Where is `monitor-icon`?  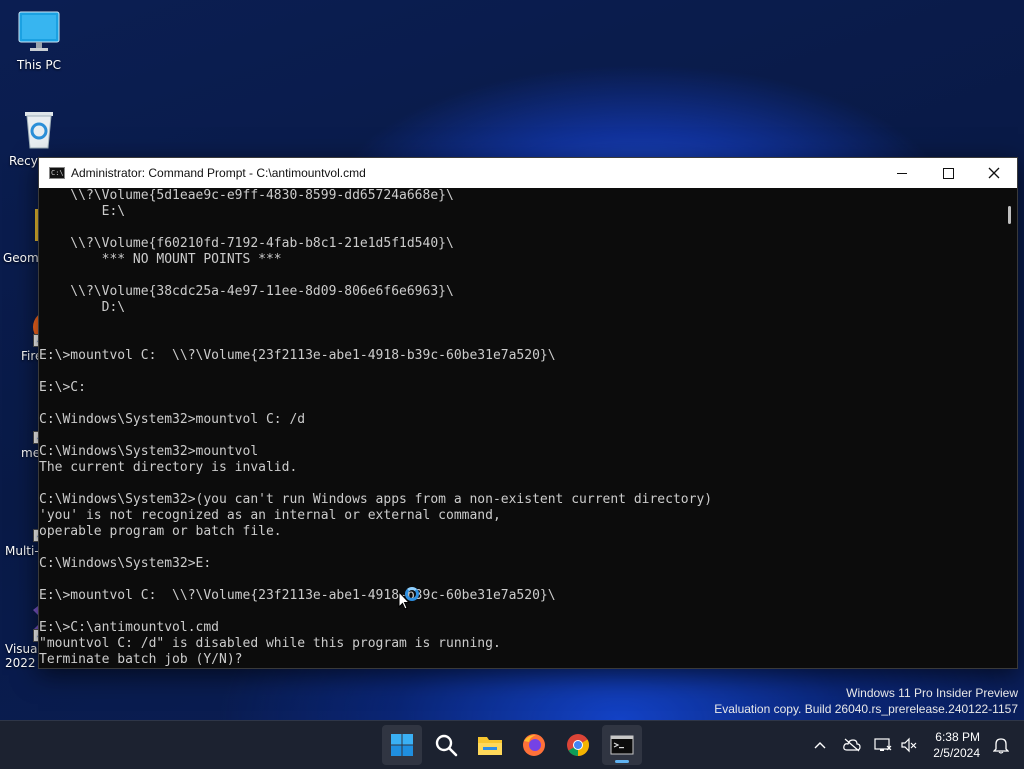 monitor-icon is located at coordinates (39, 32).